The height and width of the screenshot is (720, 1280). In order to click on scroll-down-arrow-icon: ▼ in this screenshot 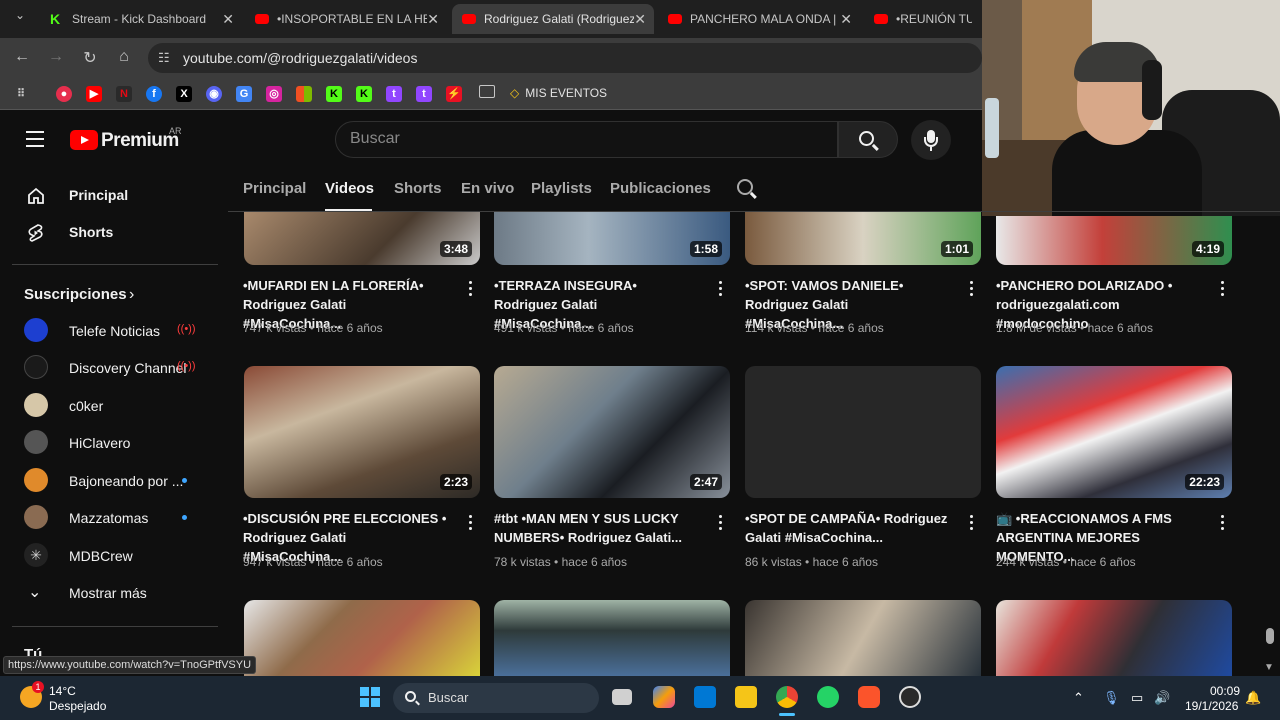, I will do `click(1269, 667)`.